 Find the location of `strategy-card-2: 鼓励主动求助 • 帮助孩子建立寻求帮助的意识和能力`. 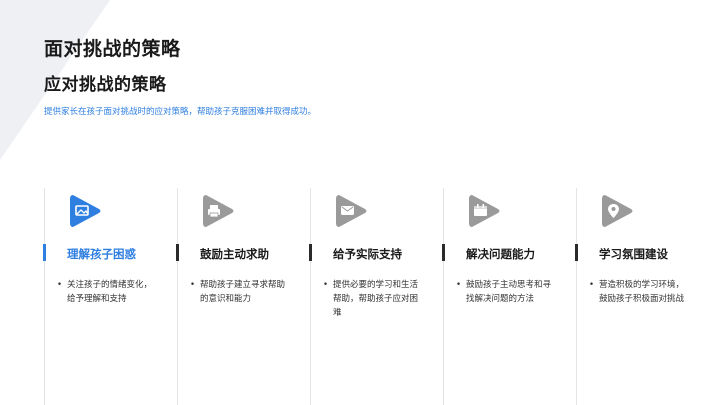

strategy-card-2: 鼓励主动求助 • 帮助孩子建立寻求帮助的意识和能力 is located at coordinates (239, 296).